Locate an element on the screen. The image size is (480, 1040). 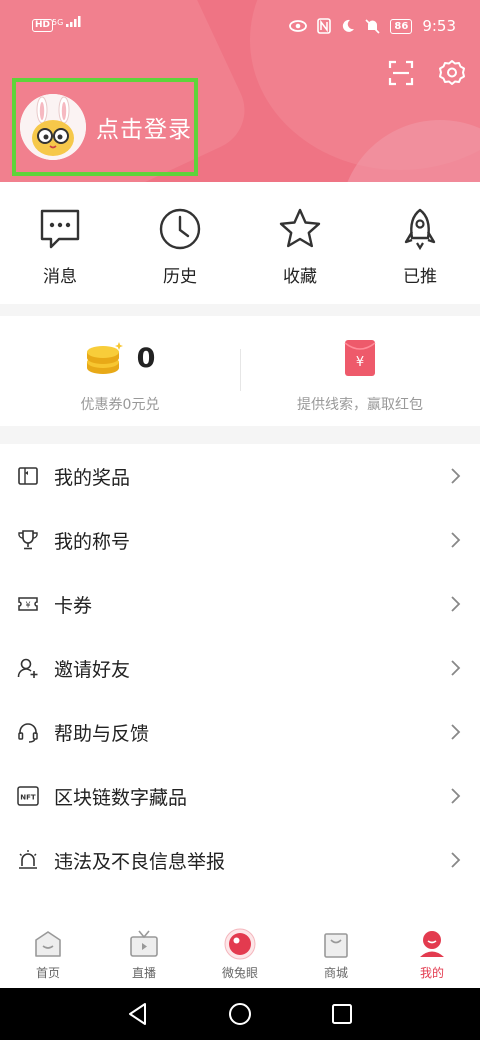
quick-nav-history: 历史 is located at coordinates (180, 243).